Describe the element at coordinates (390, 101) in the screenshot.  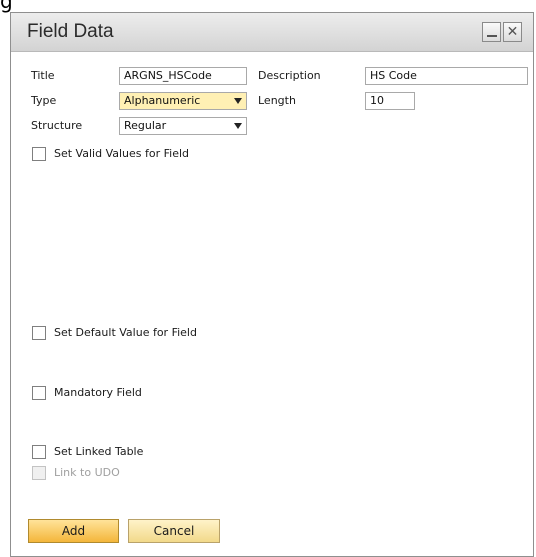
I see `length-input: 10` at that location.